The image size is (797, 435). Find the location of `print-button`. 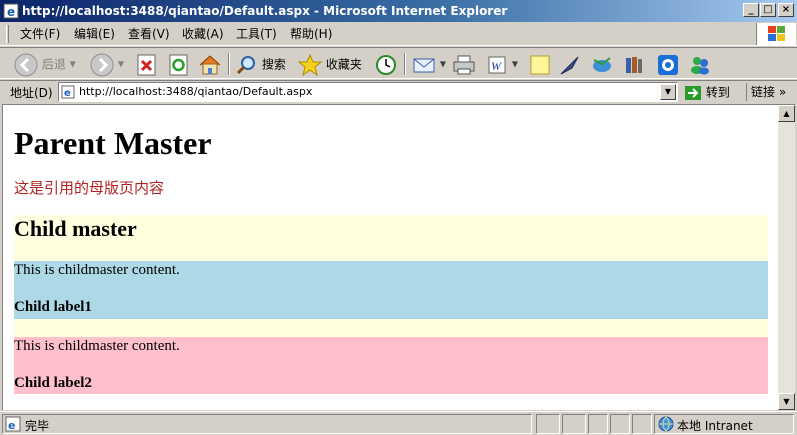

print-button is located at coordinates (464, 64).